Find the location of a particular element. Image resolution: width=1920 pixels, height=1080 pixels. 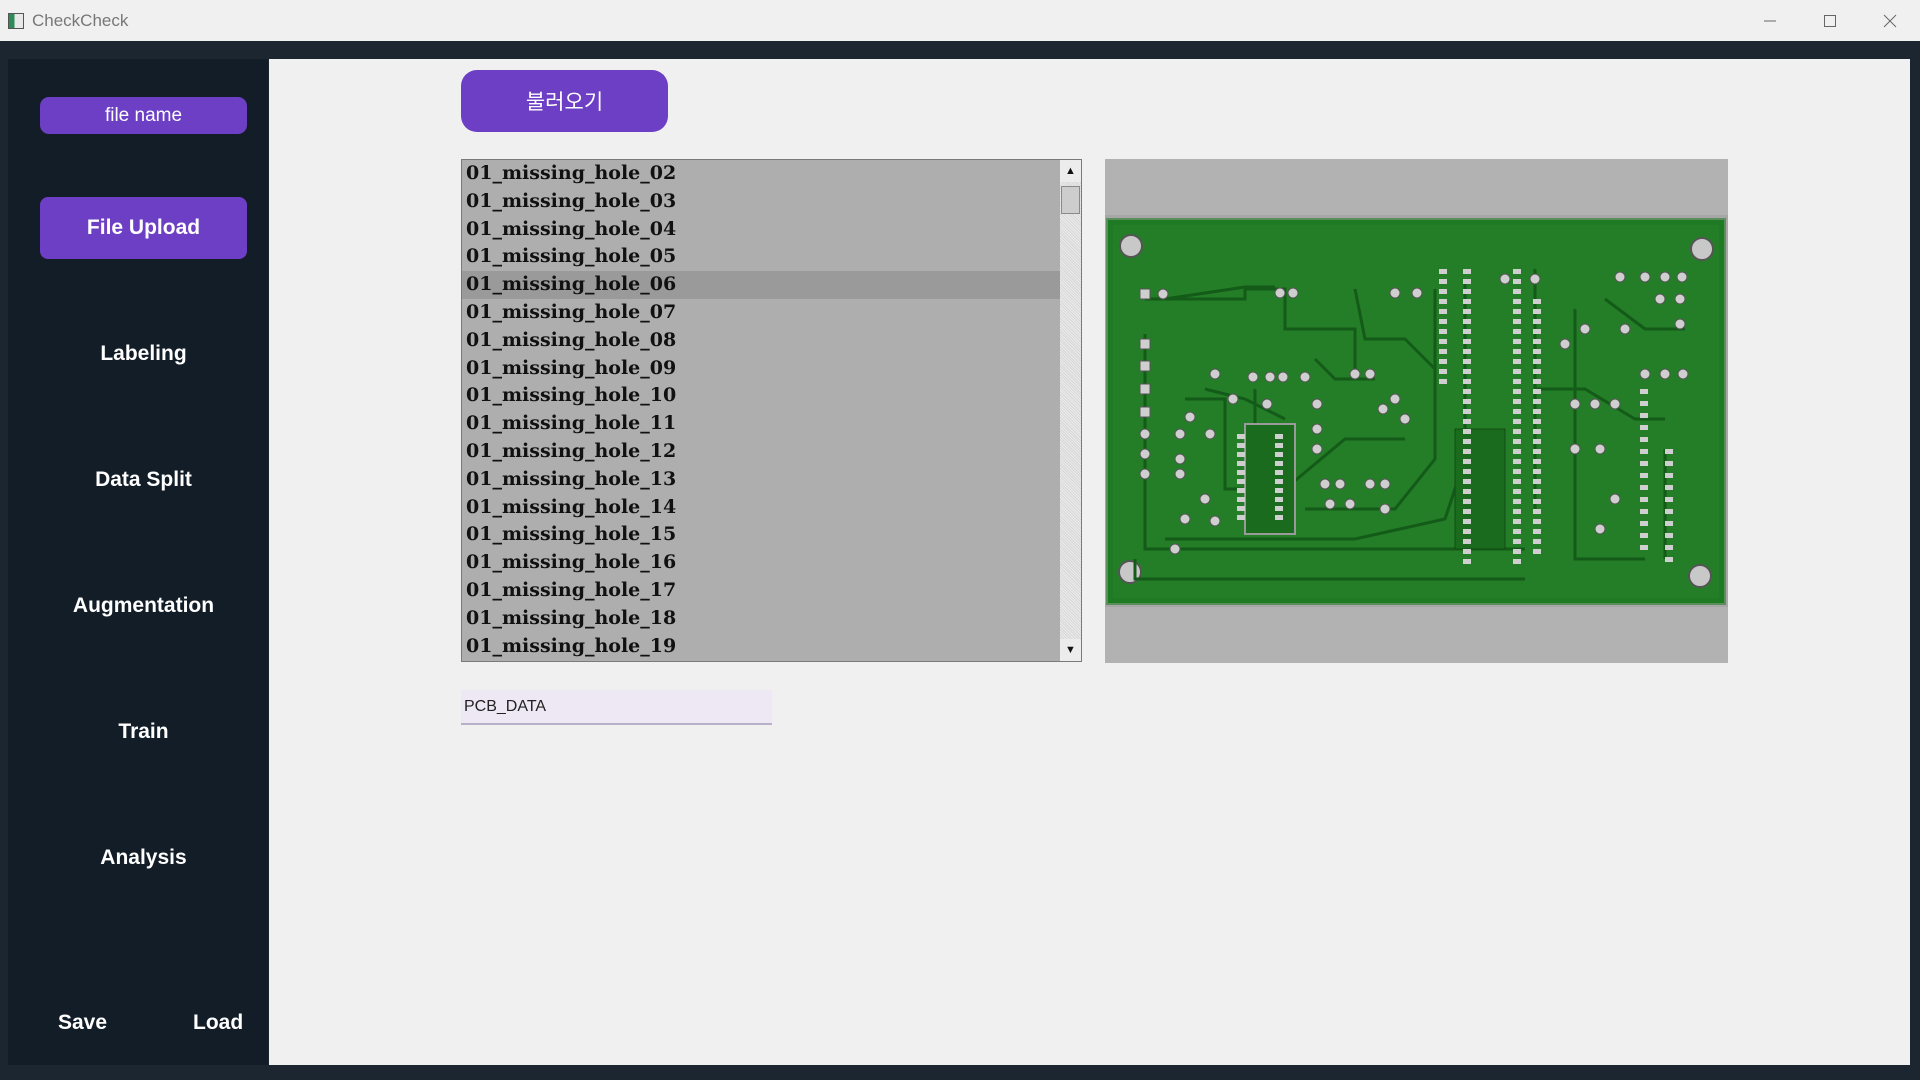

file-list-scrollbar: ▲ ▼ is located at coordinates (1070, 410).